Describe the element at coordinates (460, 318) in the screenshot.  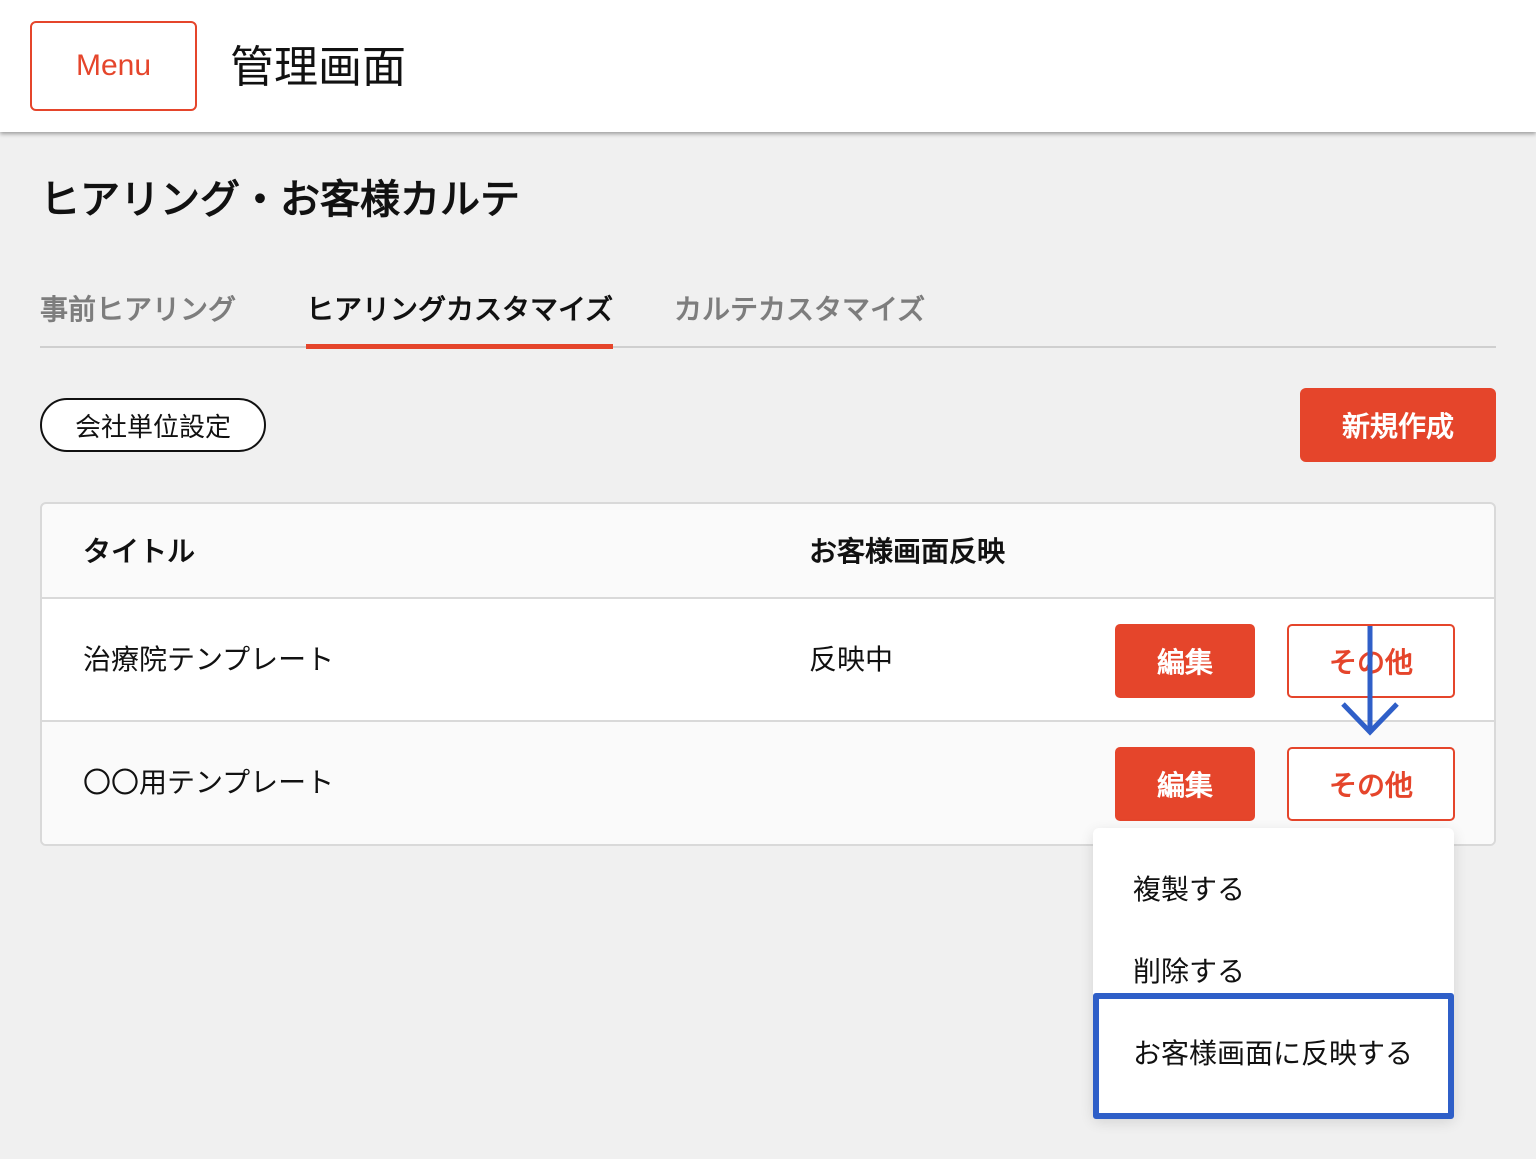
I see `tab-hearing-customize: ヒアリングカスタマイズ` at that location.